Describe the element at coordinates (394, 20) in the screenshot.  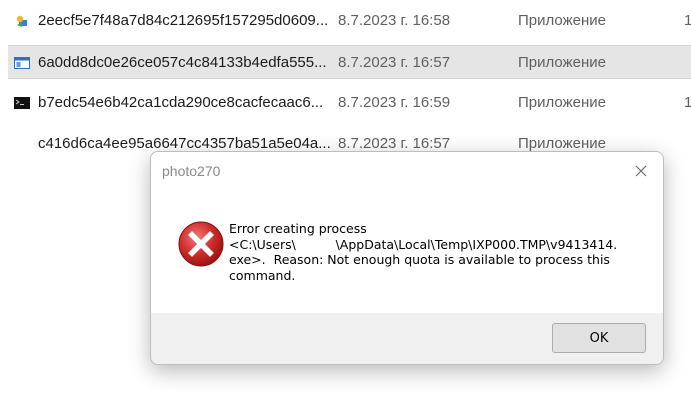
I see `file-date: 8.7.2023 г. 16:58` at that location.